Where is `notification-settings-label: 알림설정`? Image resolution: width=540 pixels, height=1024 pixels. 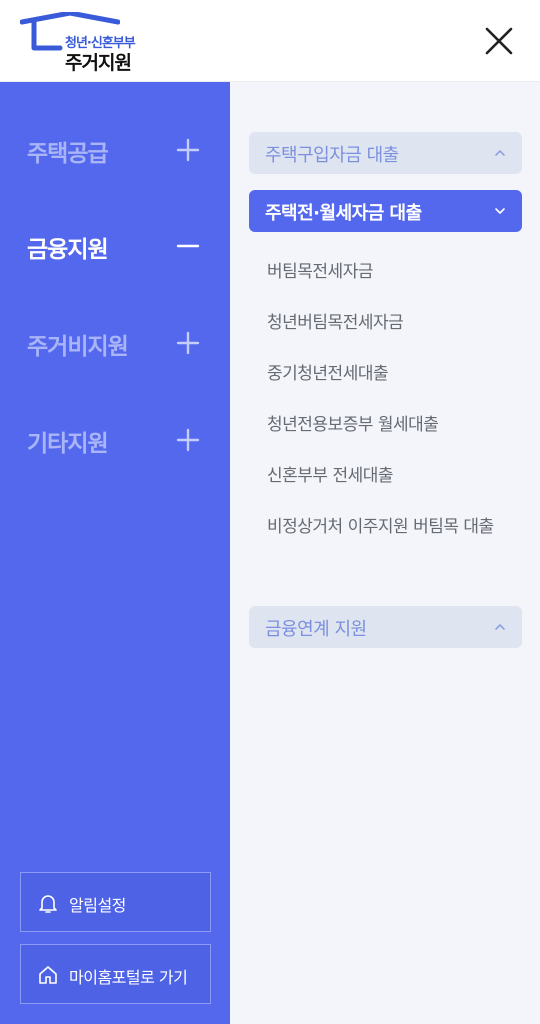 notification-settings-label: 알림설정 is located at coordinates (97, 905).